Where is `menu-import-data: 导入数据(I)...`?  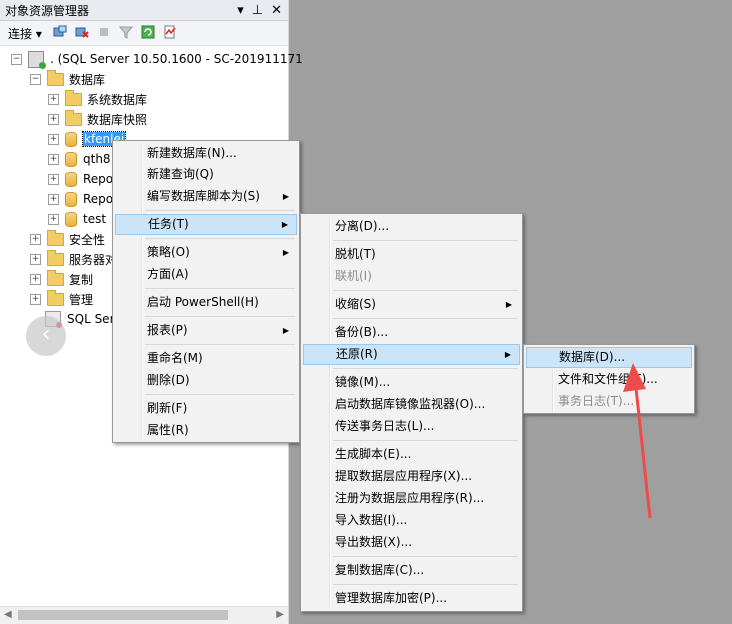 menu-import-data: 导入数据(I)... is located at coordinates (411, 520).